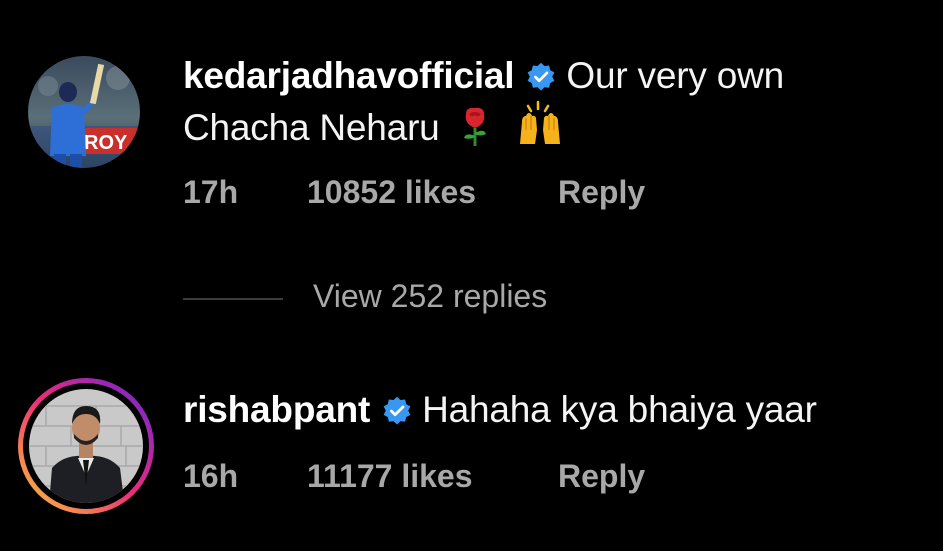 This screenshot has width=943, height=551. Describe the element at coordinates (211, 476) in the screenshot. I see `comment-time: 16h` at that location.